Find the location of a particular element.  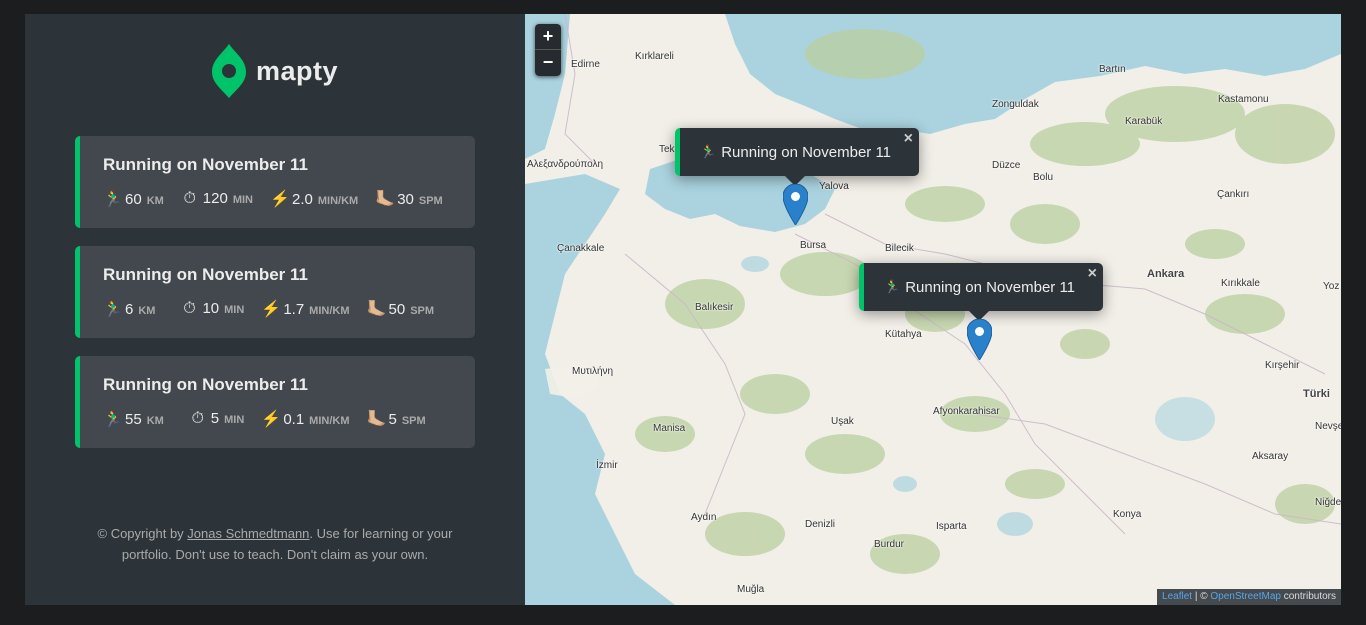

pace-value: 2.0 is located at coordinates (302, 199).